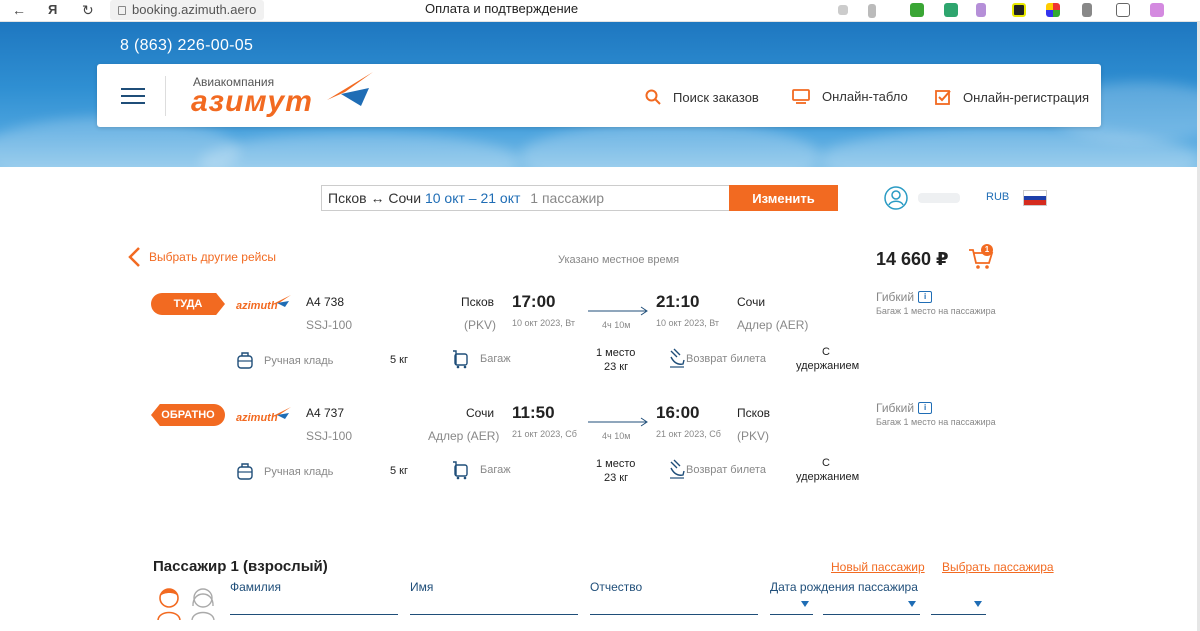  I want to click on flight-arrow-icon, so click(618, 422).